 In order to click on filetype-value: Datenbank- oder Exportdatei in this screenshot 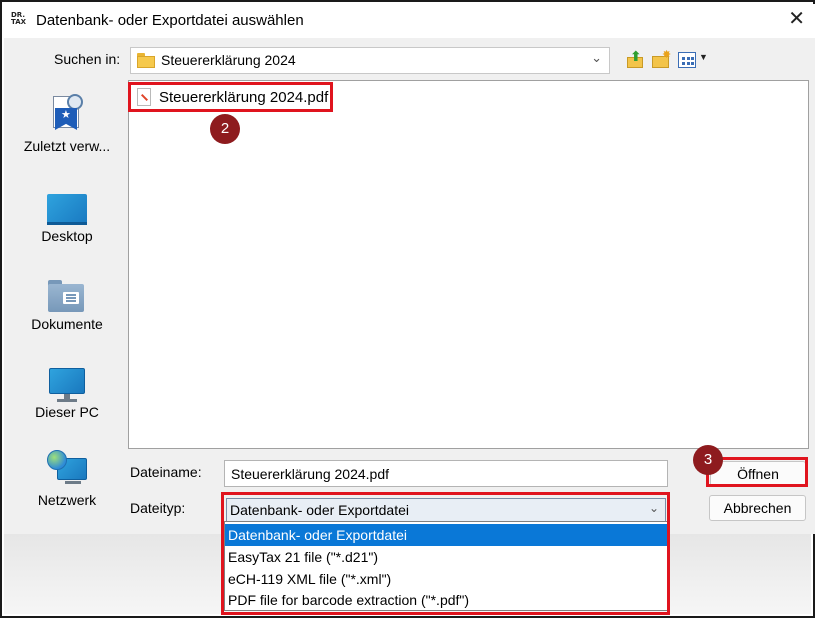, I will do `click(319, 510)`.